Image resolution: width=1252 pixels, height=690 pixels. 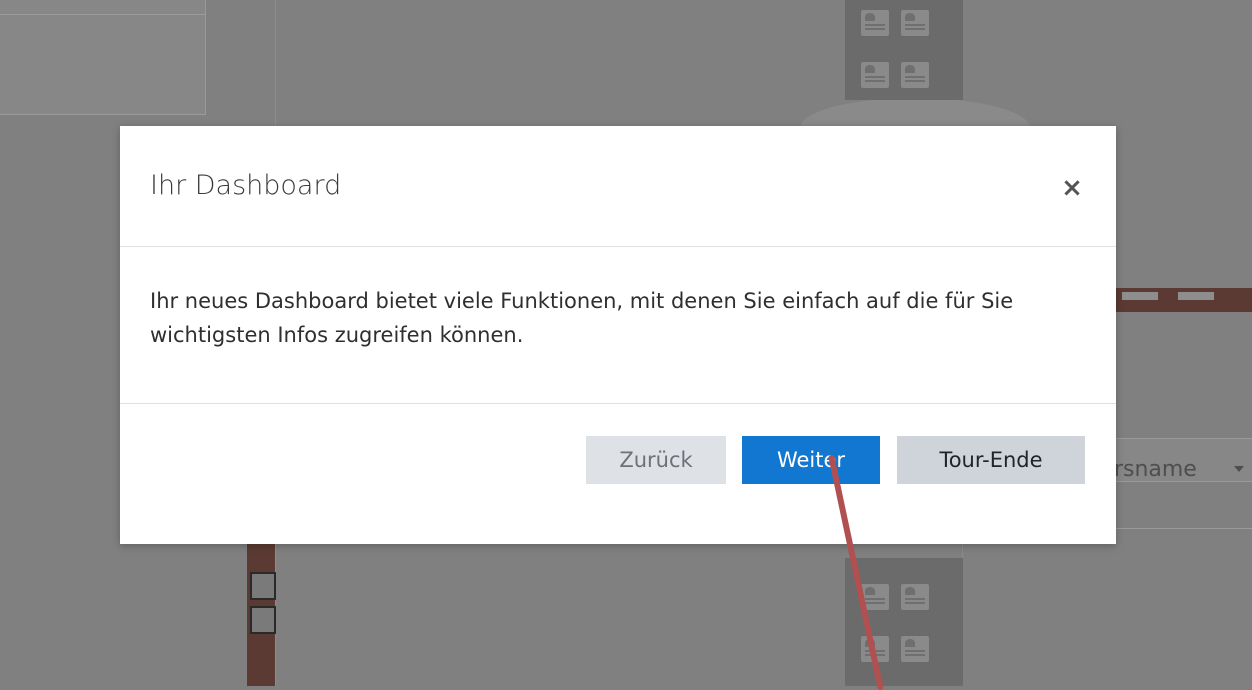 What do you see at coordinates (811, 460) in the screenshot?
I see `next-button: Weiter` at bounding box center [811, 460].